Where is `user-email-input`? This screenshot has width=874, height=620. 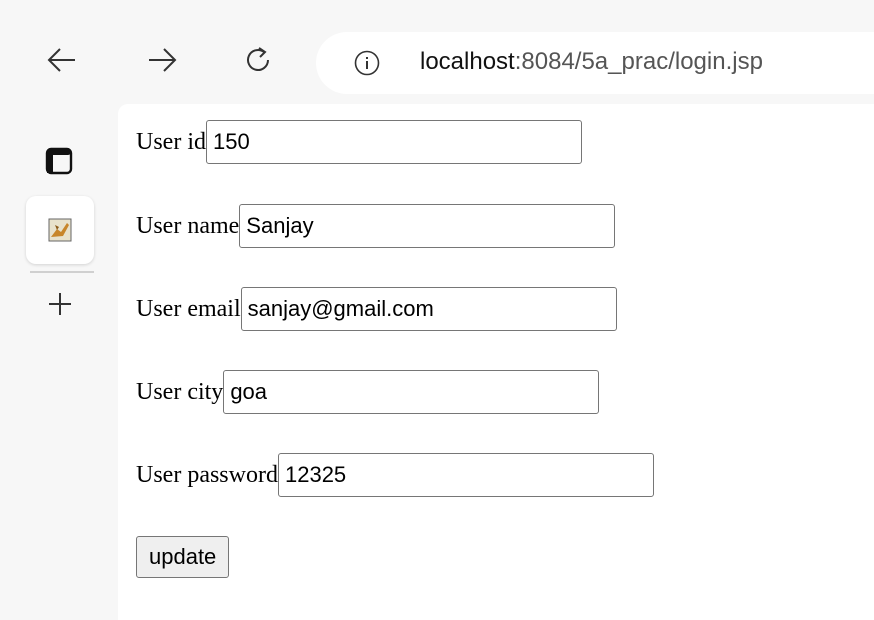
user-email-input is located at coordinates (428, 309).